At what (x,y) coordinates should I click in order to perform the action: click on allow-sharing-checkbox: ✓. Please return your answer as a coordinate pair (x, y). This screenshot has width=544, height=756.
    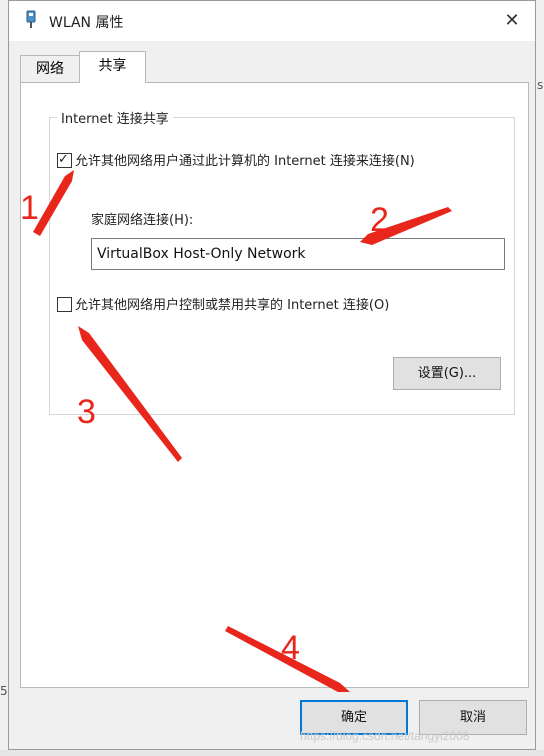
    Looking at the image, I should click on (64, 160).